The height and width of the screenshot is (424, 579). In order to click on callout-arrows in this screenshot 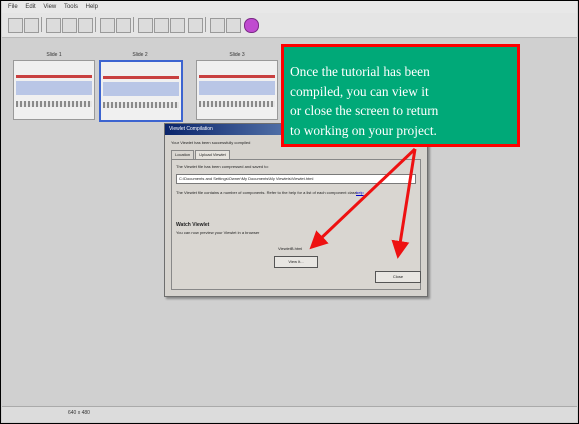, I will do `click(363, 203)`.